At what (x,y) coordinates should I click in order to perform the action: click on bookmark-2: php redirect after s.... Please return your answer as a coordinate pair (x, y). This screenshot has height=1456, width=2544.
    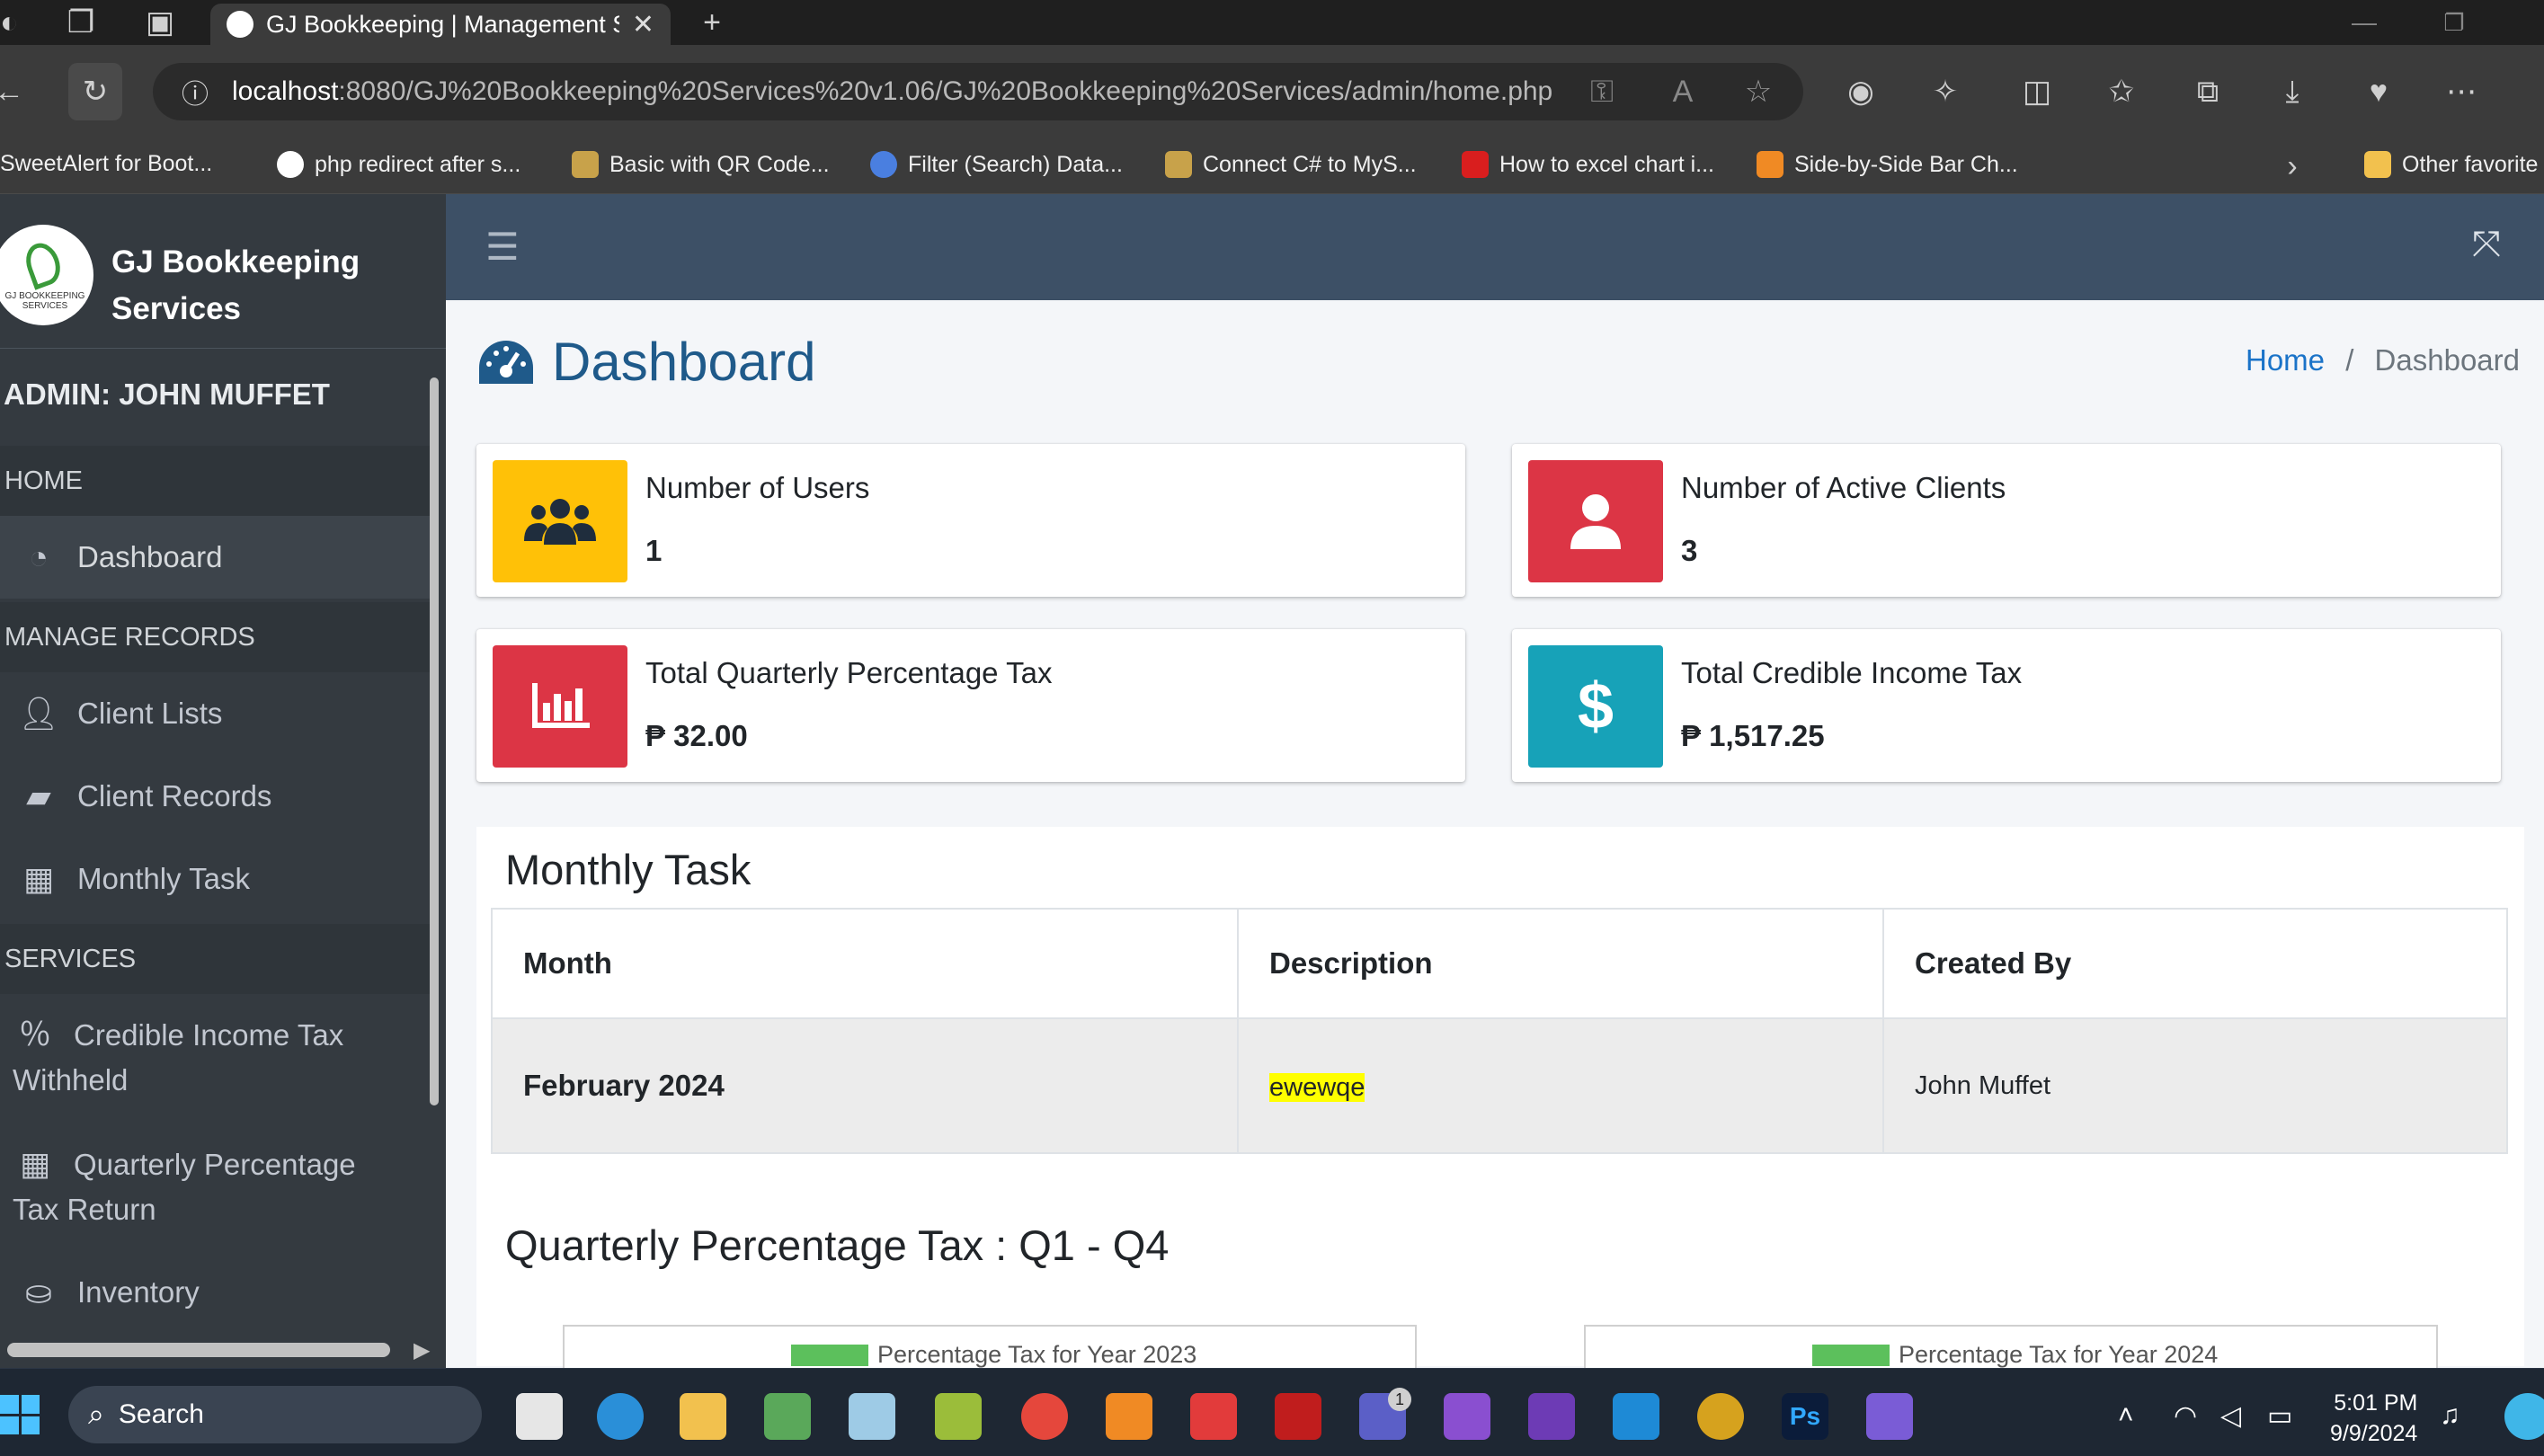
    Looking at the image, I should click on (398, 164).